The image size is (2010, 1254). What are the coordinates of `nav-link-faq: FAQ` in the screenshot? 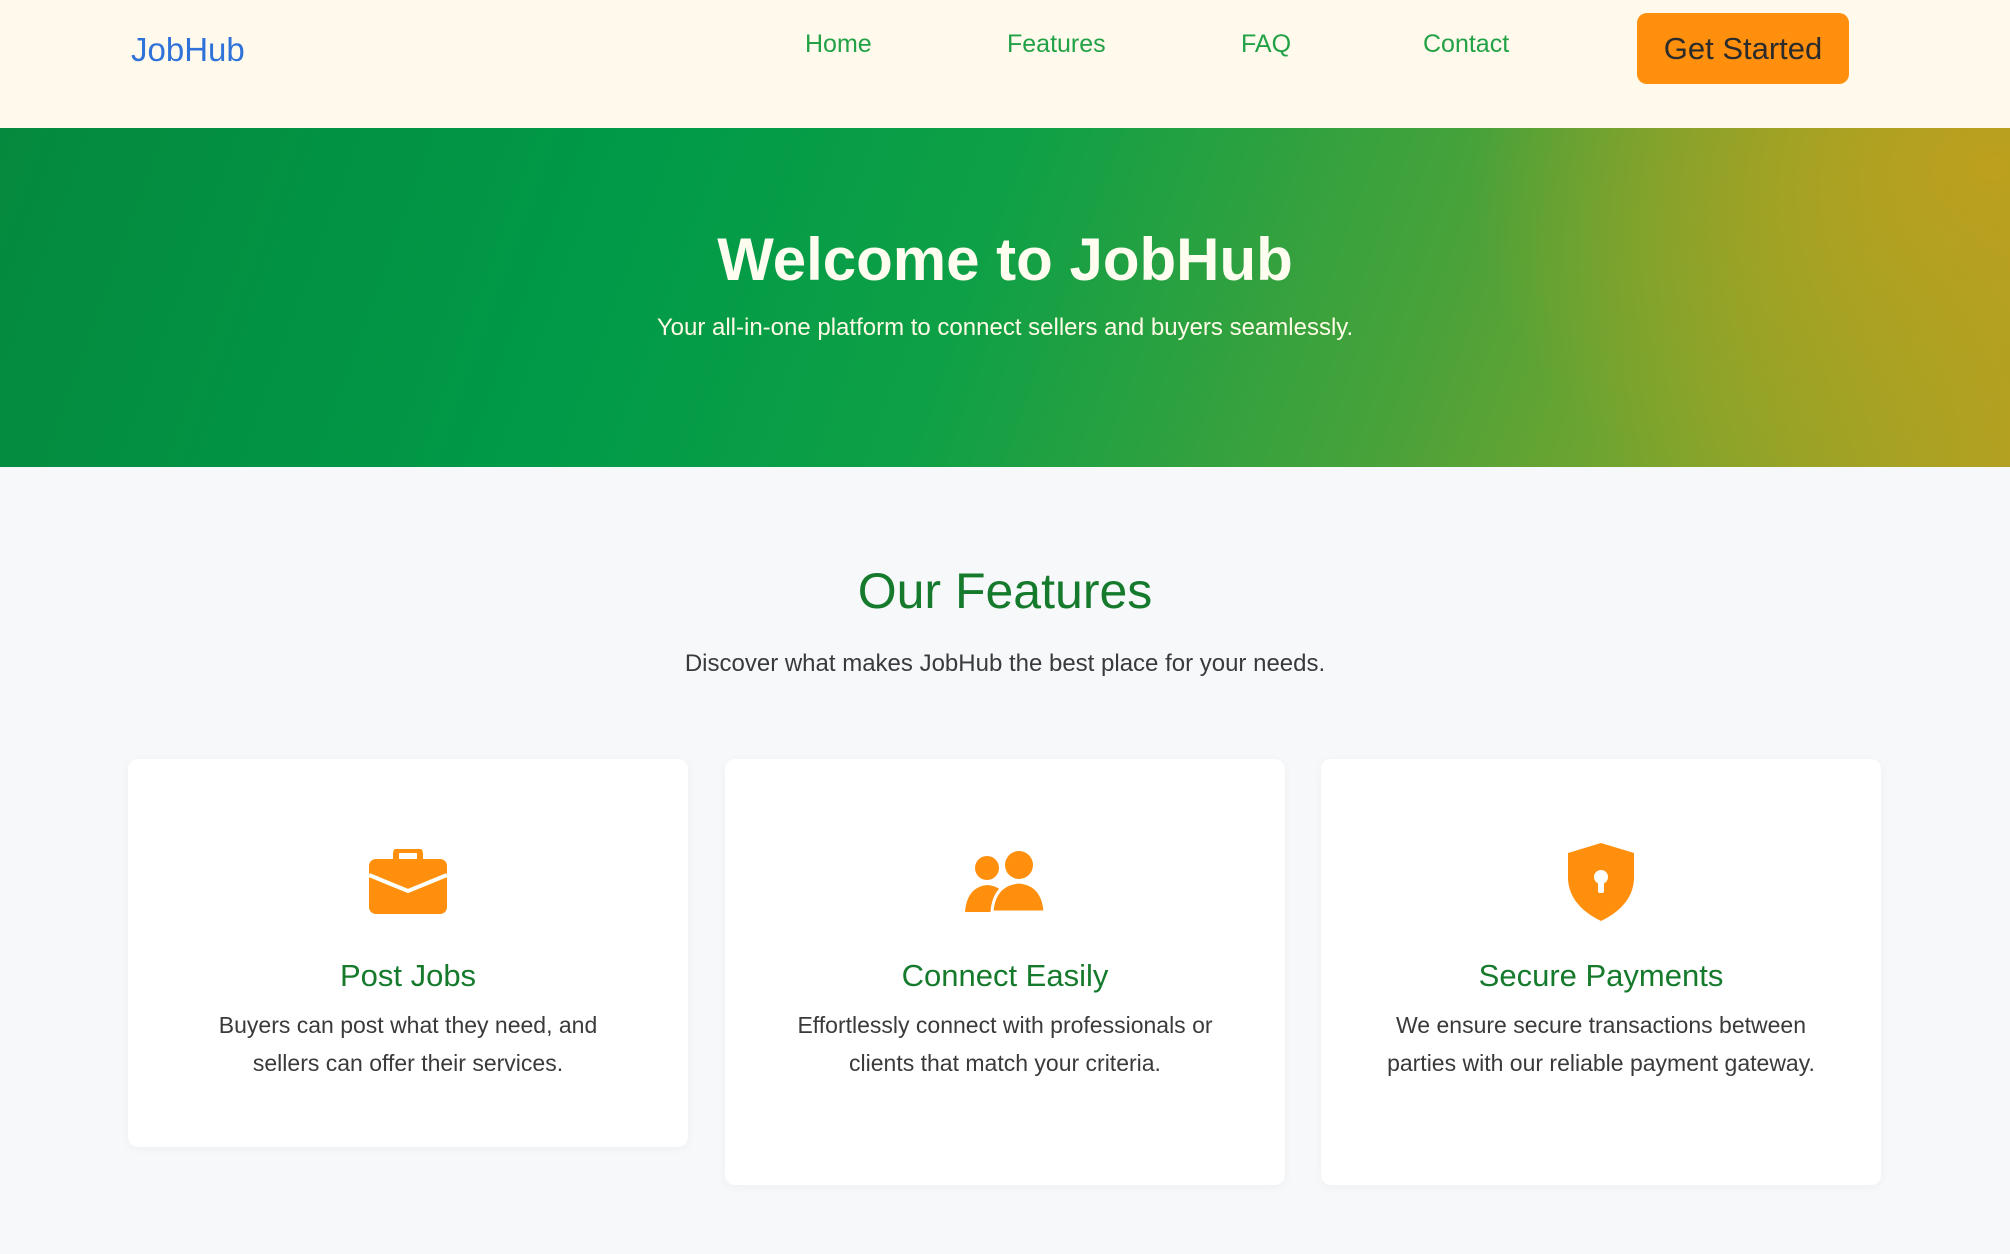 It's located at (1266, 44).